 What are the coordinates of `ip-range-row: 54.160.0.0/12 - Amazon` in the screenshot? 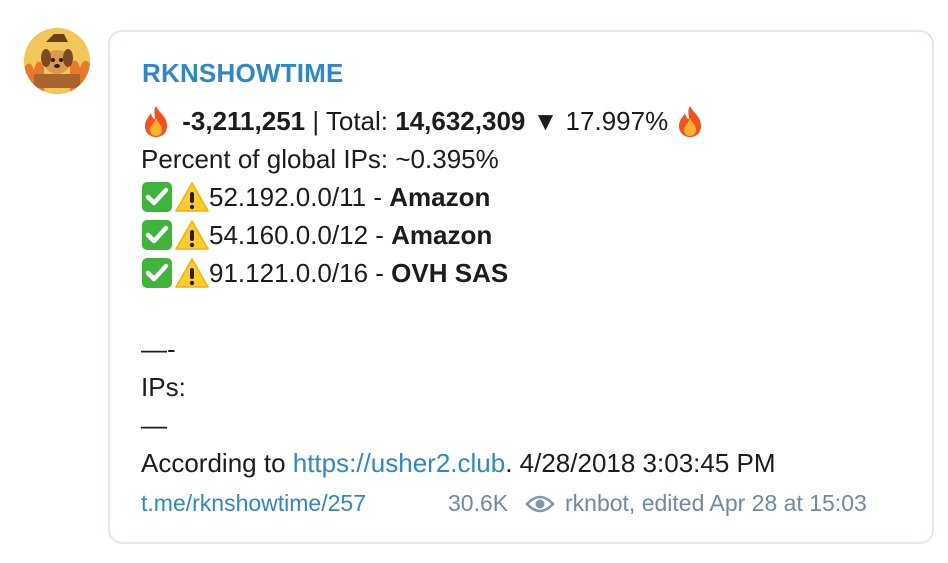 It's located at (536, 235).